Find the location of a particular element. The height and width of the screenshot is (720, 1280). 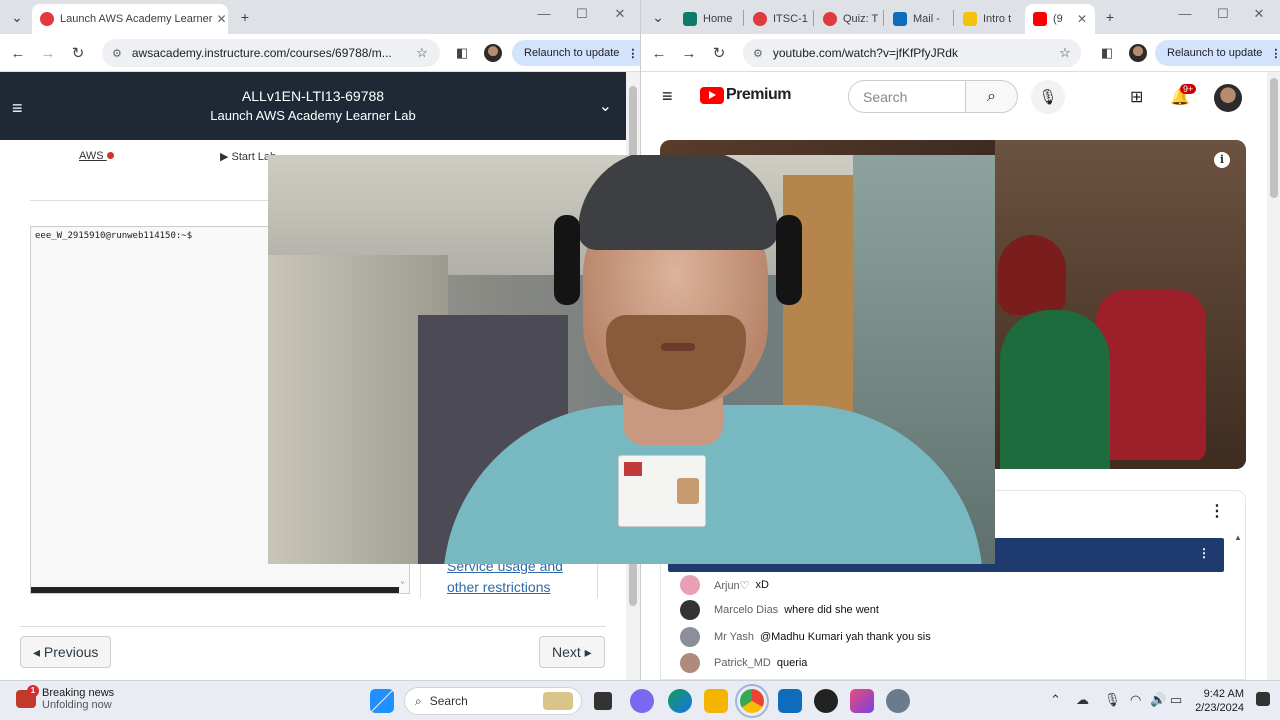

scroll-thumb is located at coordinates (1274, 138).